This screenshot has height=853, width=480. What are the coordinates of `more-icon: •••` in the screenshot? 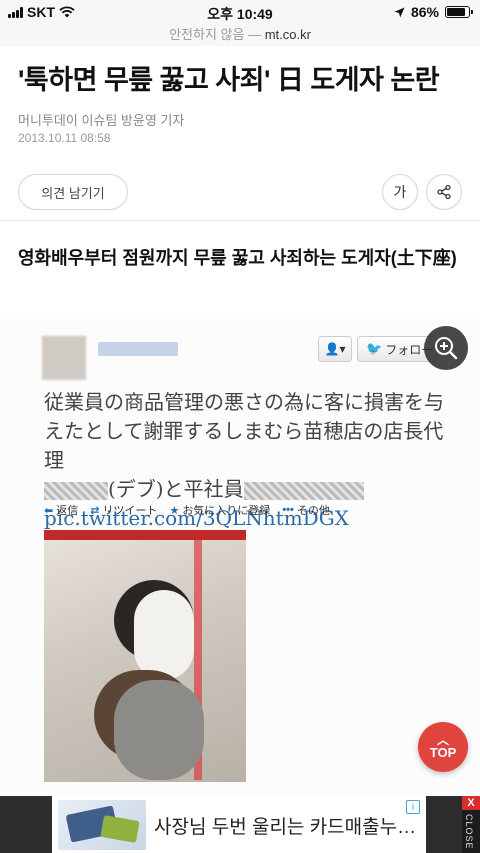 It's located at (288, 510).